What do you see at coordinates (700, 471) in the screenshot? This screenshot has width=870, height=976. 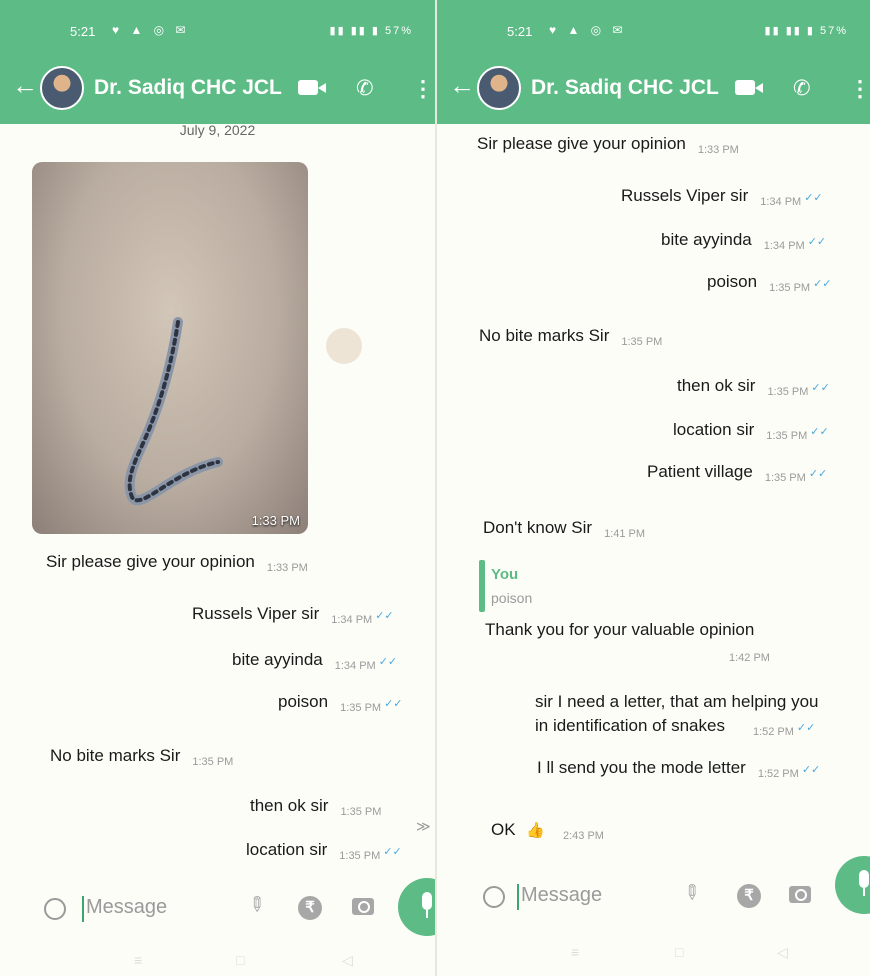 I see `message-text: Patient village` at bounding box center [700, 471].